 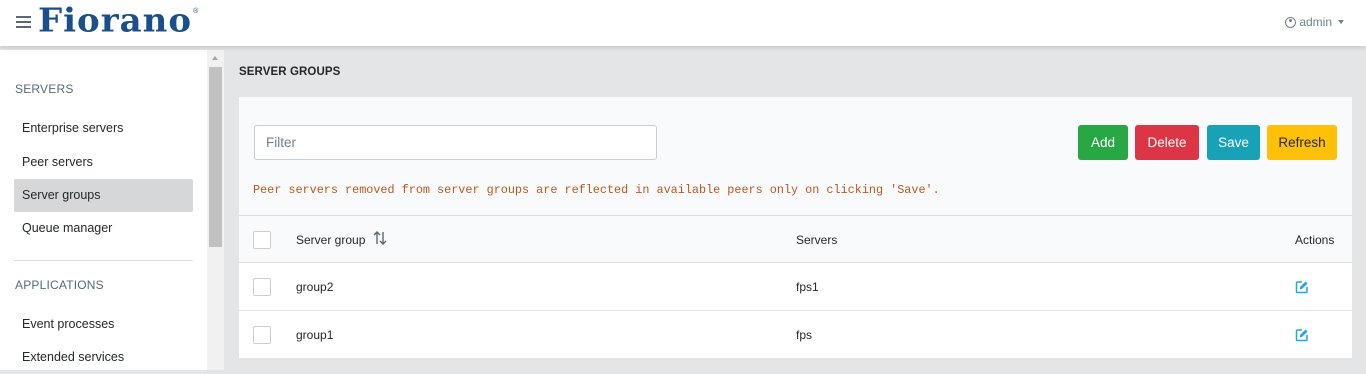 I want to click on hamburger-menu-icon, so click(x=23, y=22).